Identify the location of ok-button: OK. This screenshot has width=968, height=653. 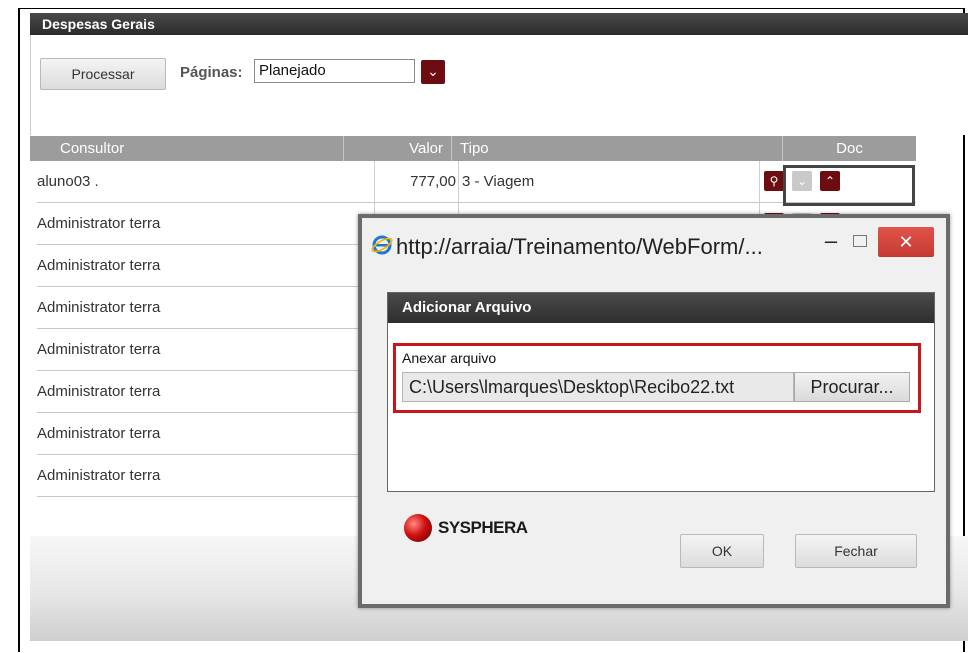
(722, 551).